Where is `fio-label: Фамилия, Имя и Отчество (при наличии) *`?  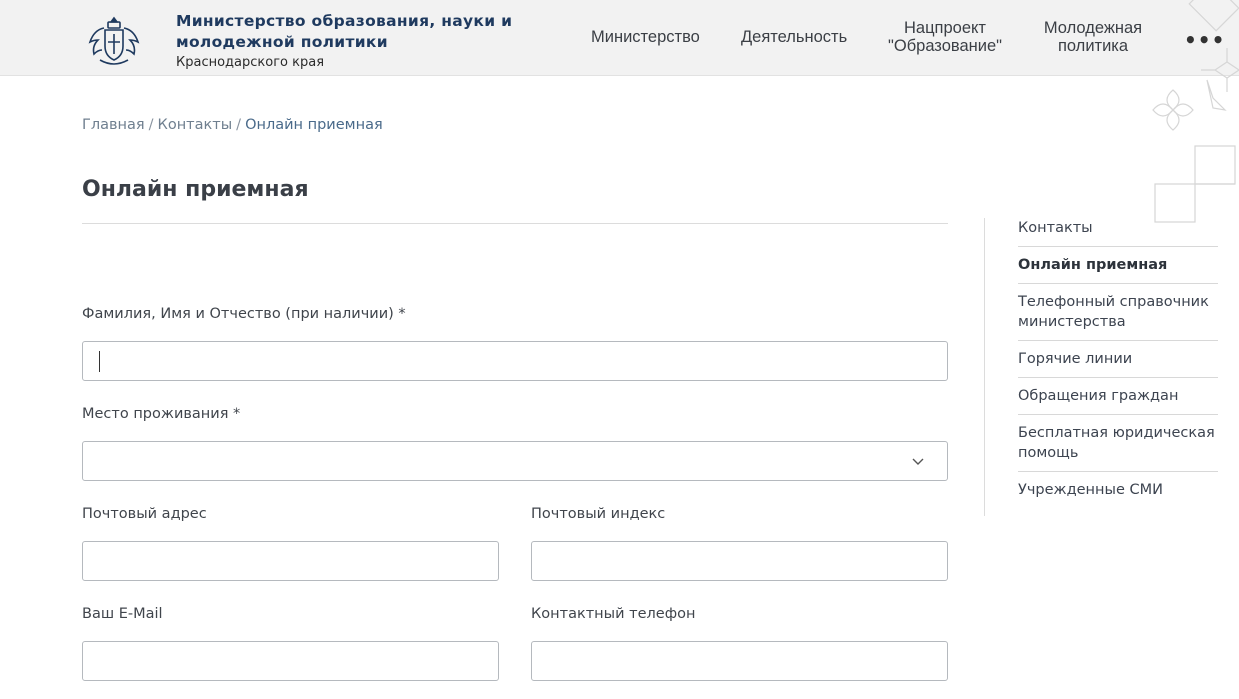
fio-label: Фамилия, Имя и Отчество (при наличии) * is located at coordinates (244, 314).